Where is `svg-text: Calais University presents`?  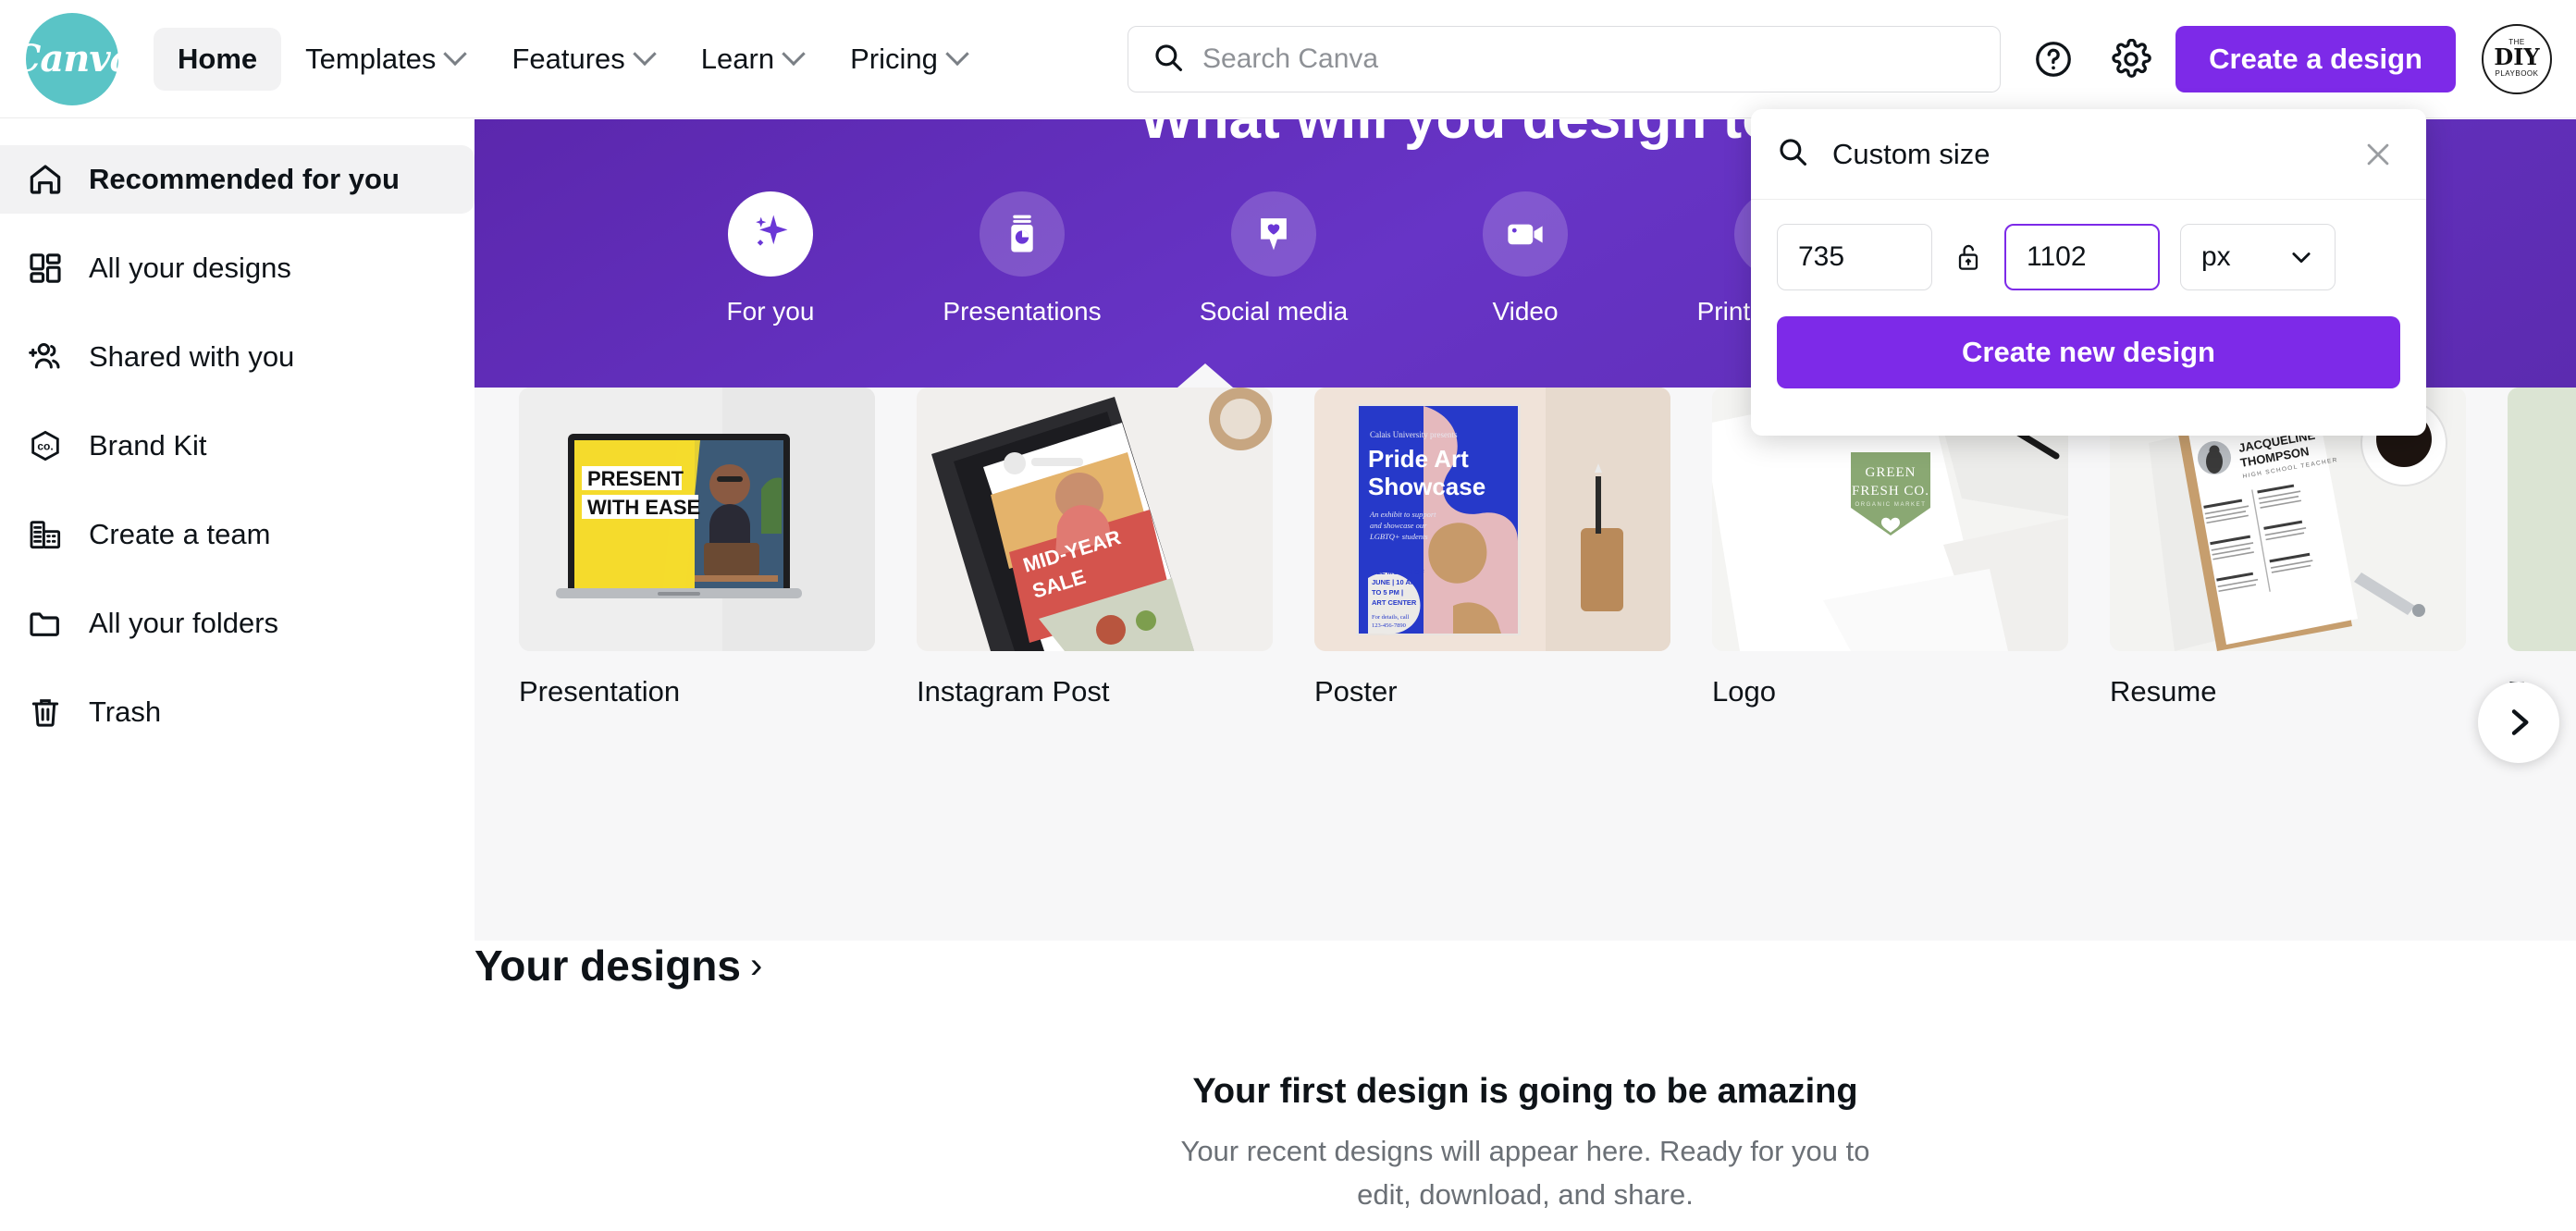
svg-text: Calais University presents is located at coordinates (1414, 434).